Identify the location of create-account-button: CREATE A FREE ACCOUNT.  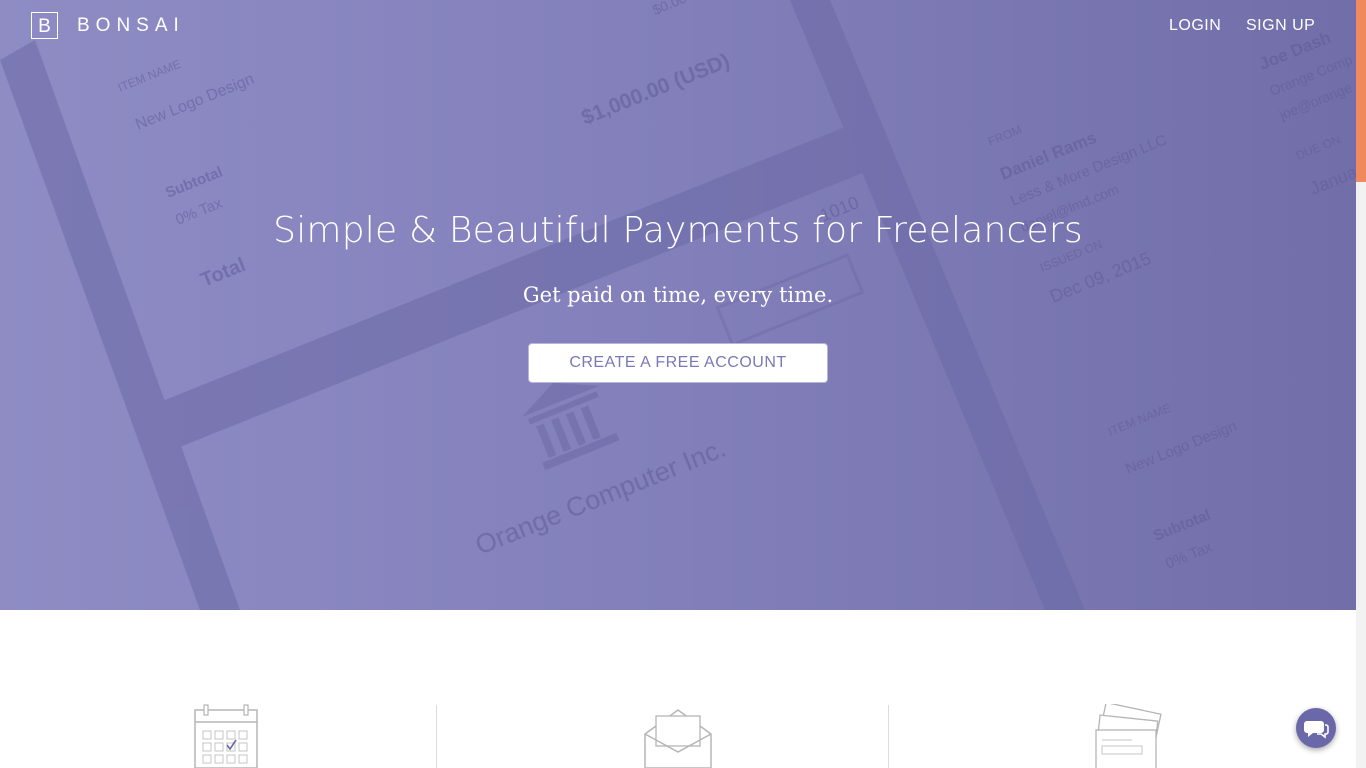
(678, 363).